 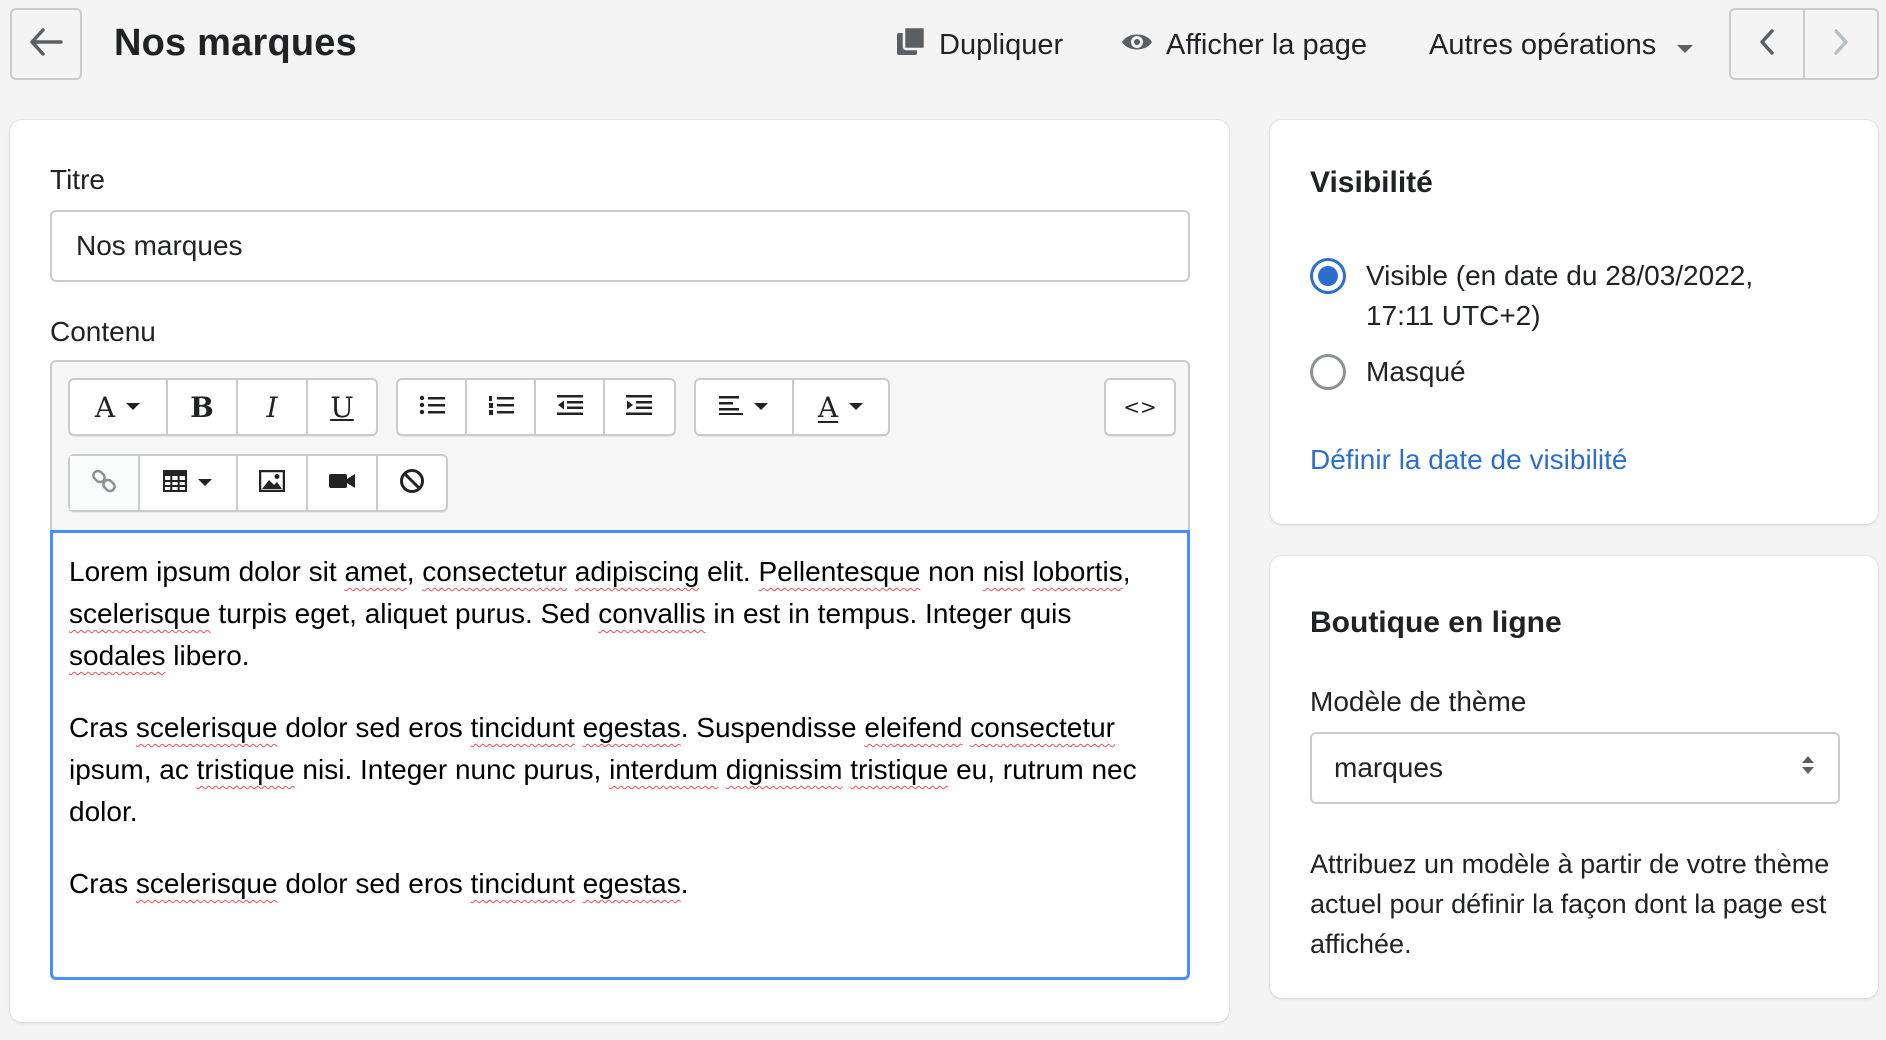 What do you see at coordinates (839, 571) in the screenshot?
I see `misspelled-word: Pellentesque` at bounding box center [839, 571].